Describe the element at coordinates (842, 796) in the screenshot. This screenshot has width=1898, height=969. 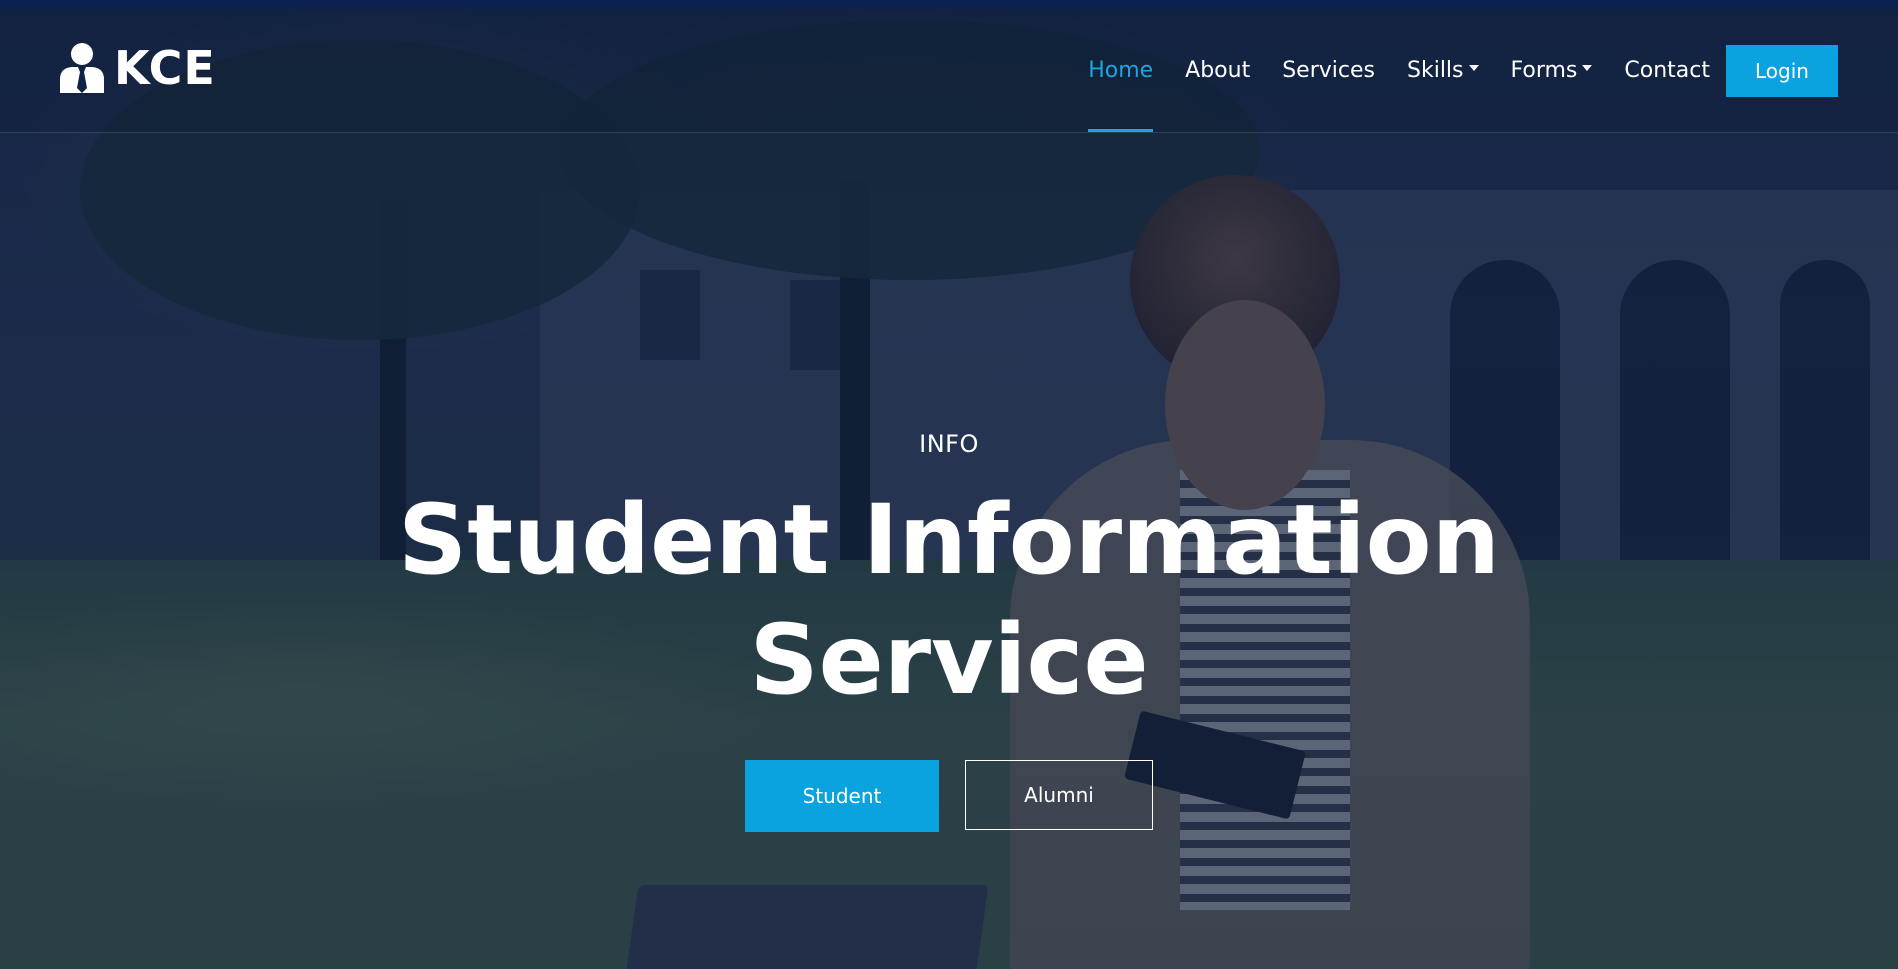
I see `student-button: Student` at that location.